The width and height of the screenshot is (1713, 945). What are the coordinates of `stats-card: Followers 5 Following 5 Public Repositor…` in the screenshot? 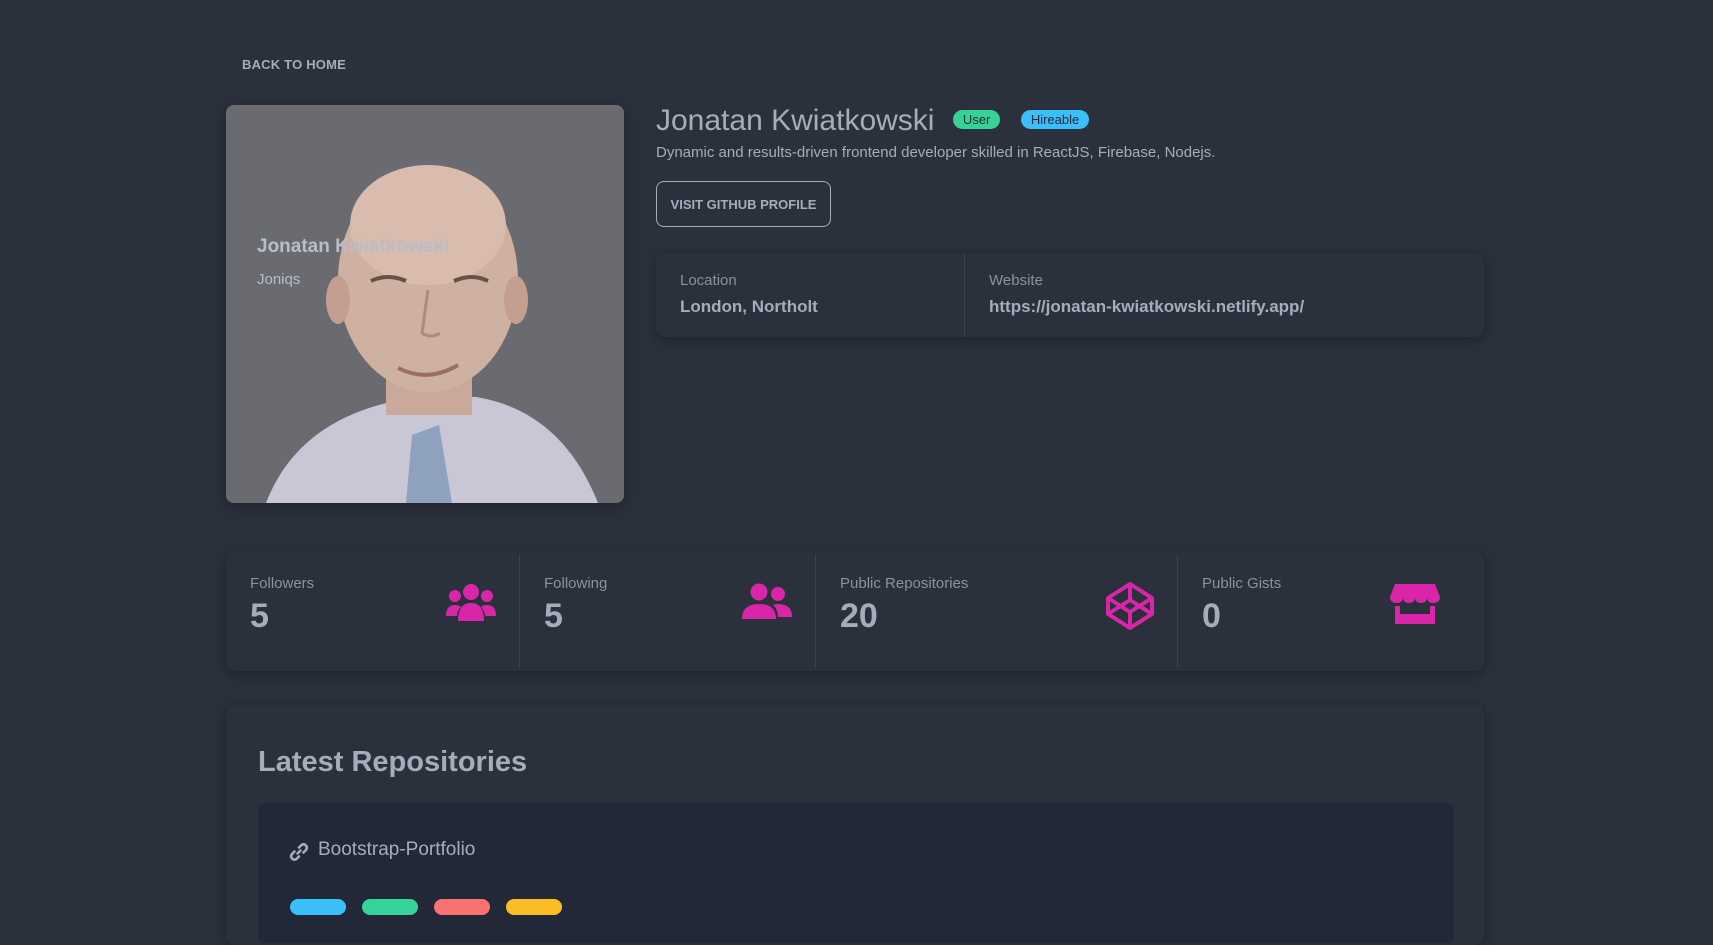 It's located at (855, 611).